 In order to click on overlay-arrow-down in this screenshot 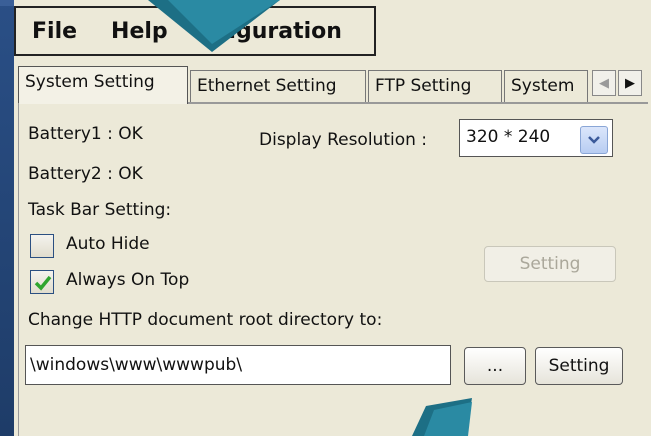, I will do `click(214, 26)`.